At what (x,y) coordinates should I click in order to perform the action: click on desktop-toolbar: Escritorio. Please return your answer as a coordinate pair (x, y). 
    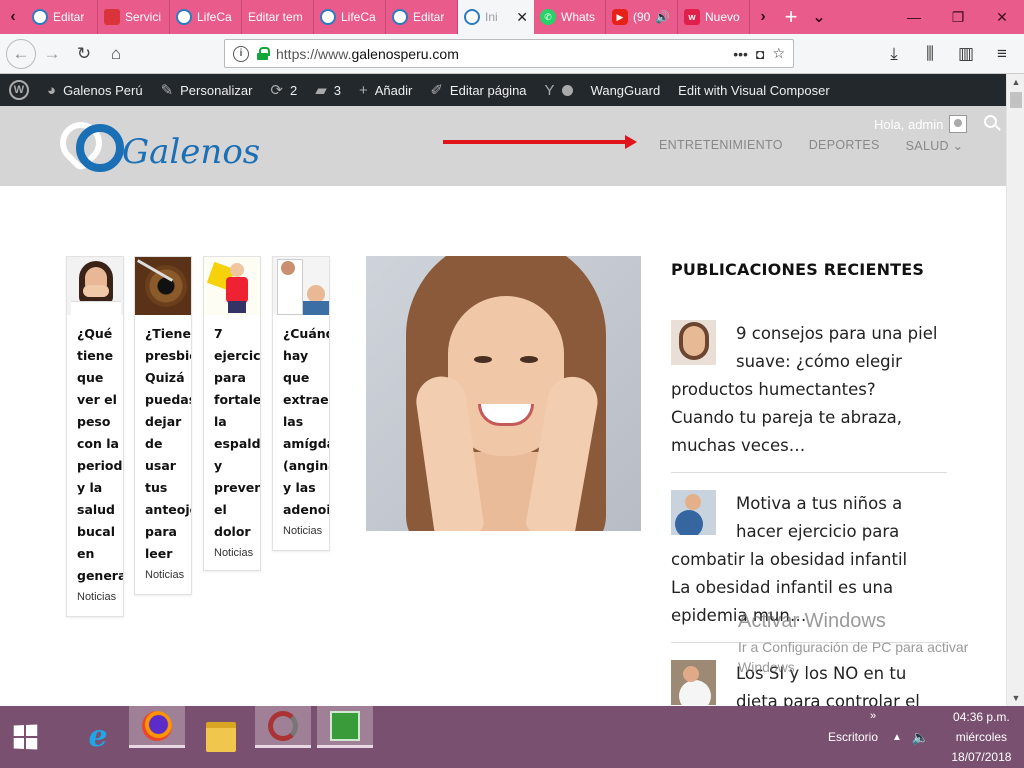
    Looking at the image, I should click on (853, 737).